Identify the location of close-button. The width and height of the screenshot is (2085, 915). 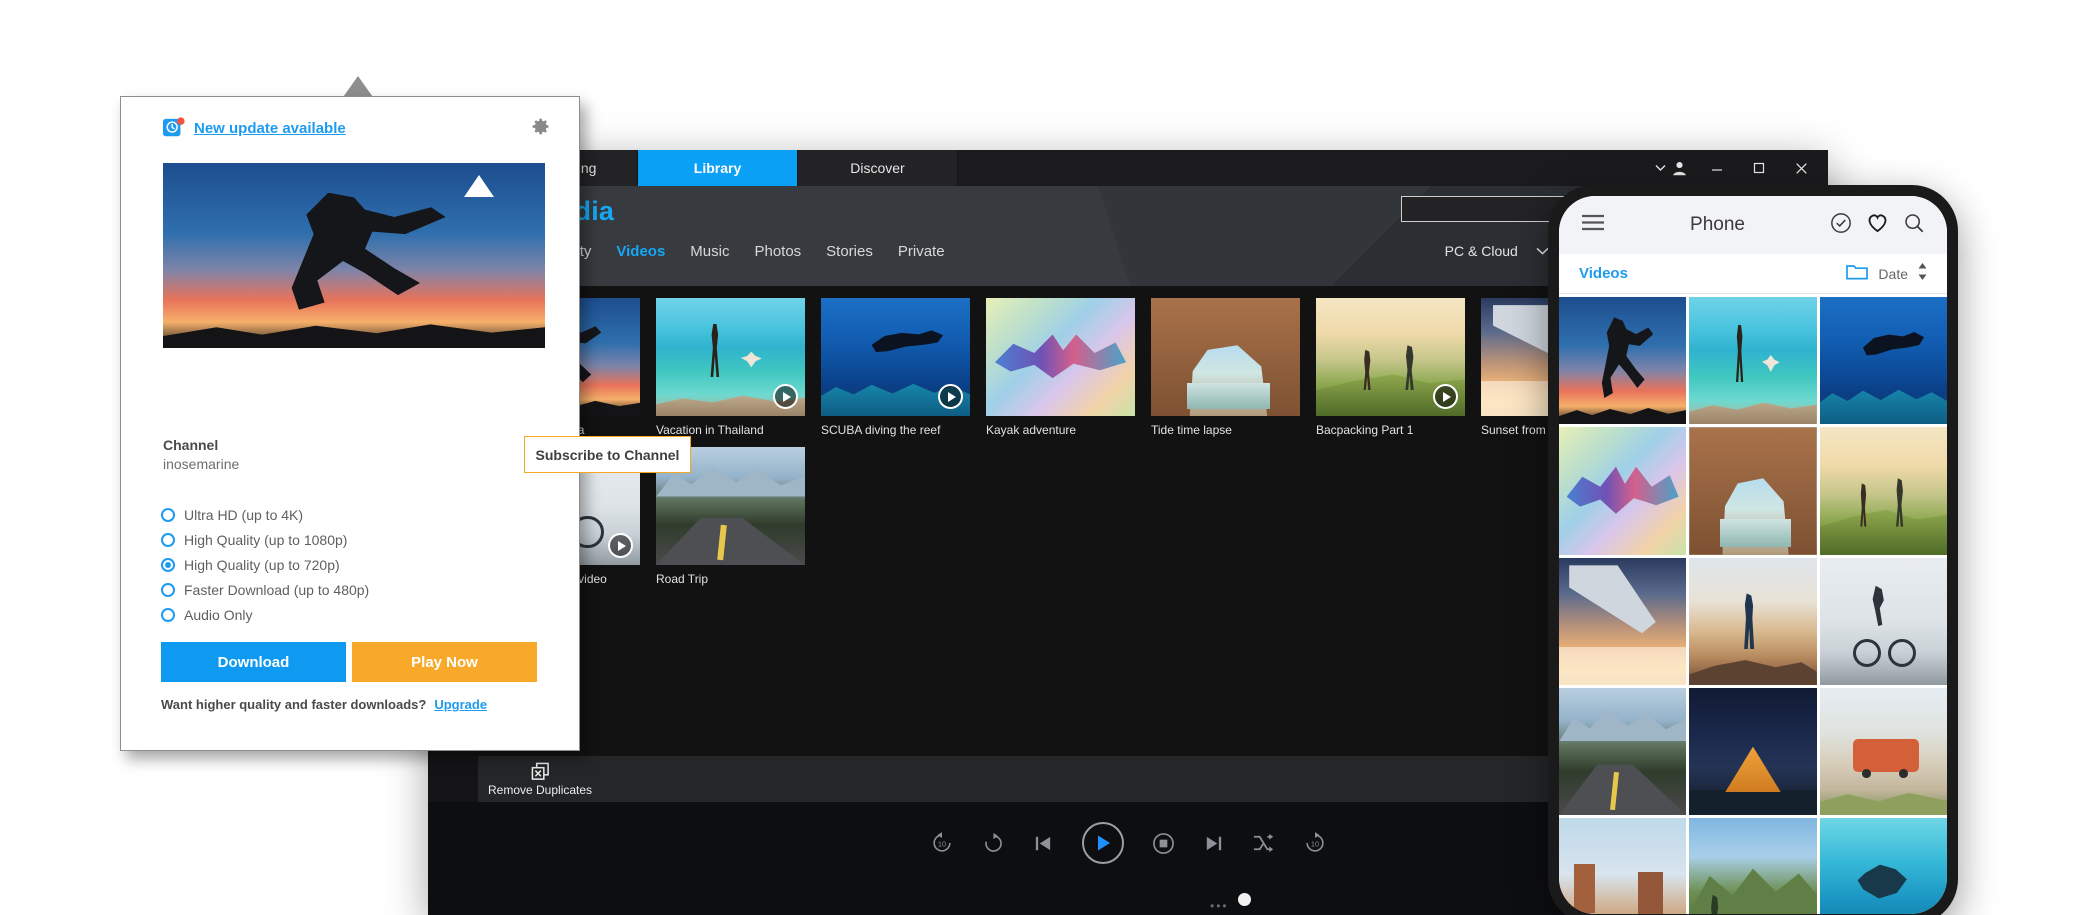
(1801, 168).